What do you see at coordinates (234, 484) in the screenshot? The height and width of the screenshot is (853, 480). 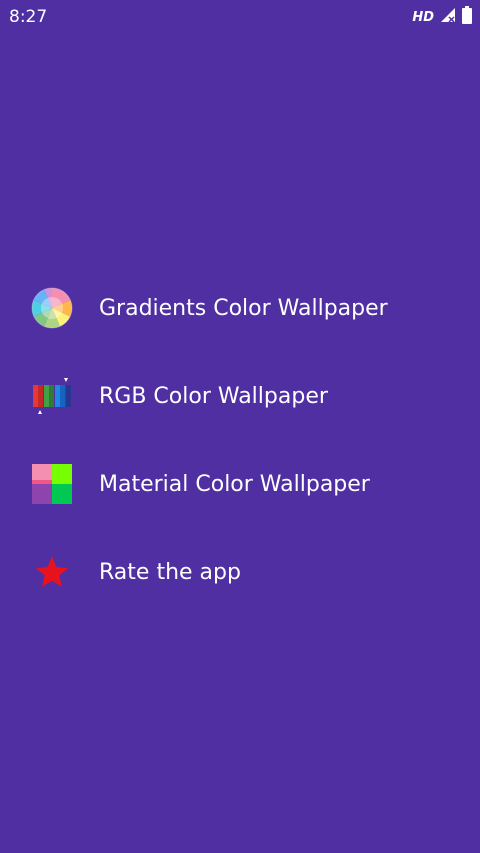 I see `menu-item-label: Material Color Wallpaper` at bounding box center [234, 484].